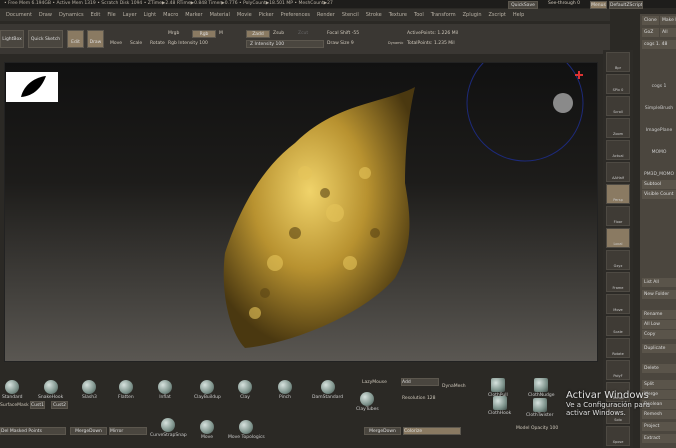 The height and width of the screenshot is (448, 676). What do you see at coordinates (419, 398) in the screenshot?
I see `resolution-slider: Resolution 128` at bounding box center [419, 398].